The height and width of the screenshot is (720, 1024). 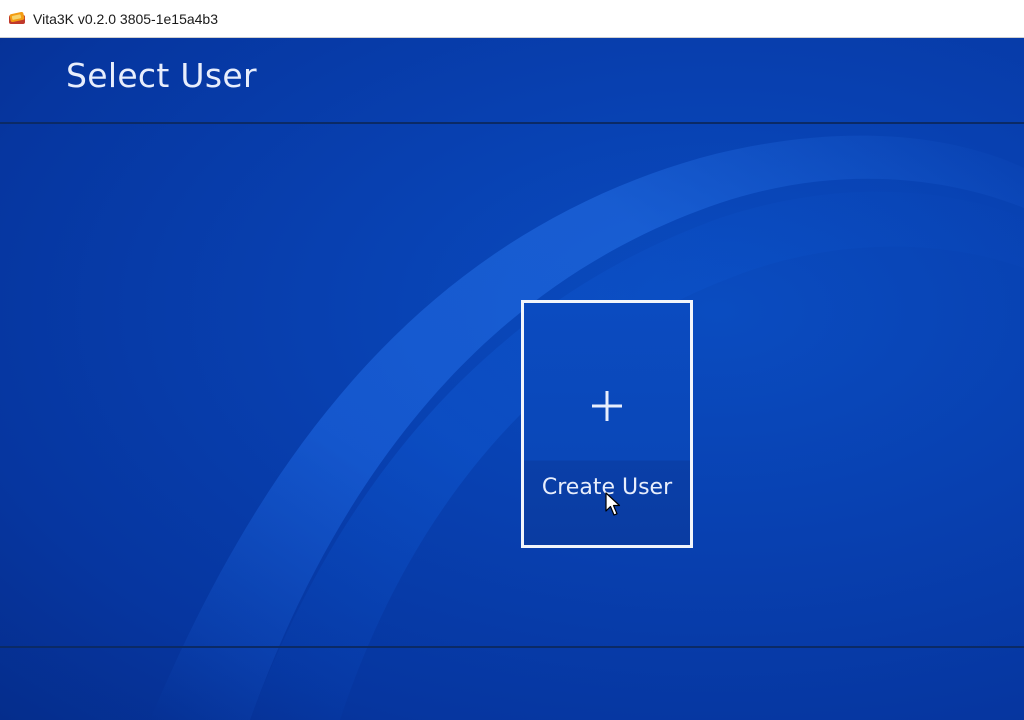 What do you see at coordinates (161, 75) in the screenshot?
I see `page-title: Select User` at bounding box center [161, 75].